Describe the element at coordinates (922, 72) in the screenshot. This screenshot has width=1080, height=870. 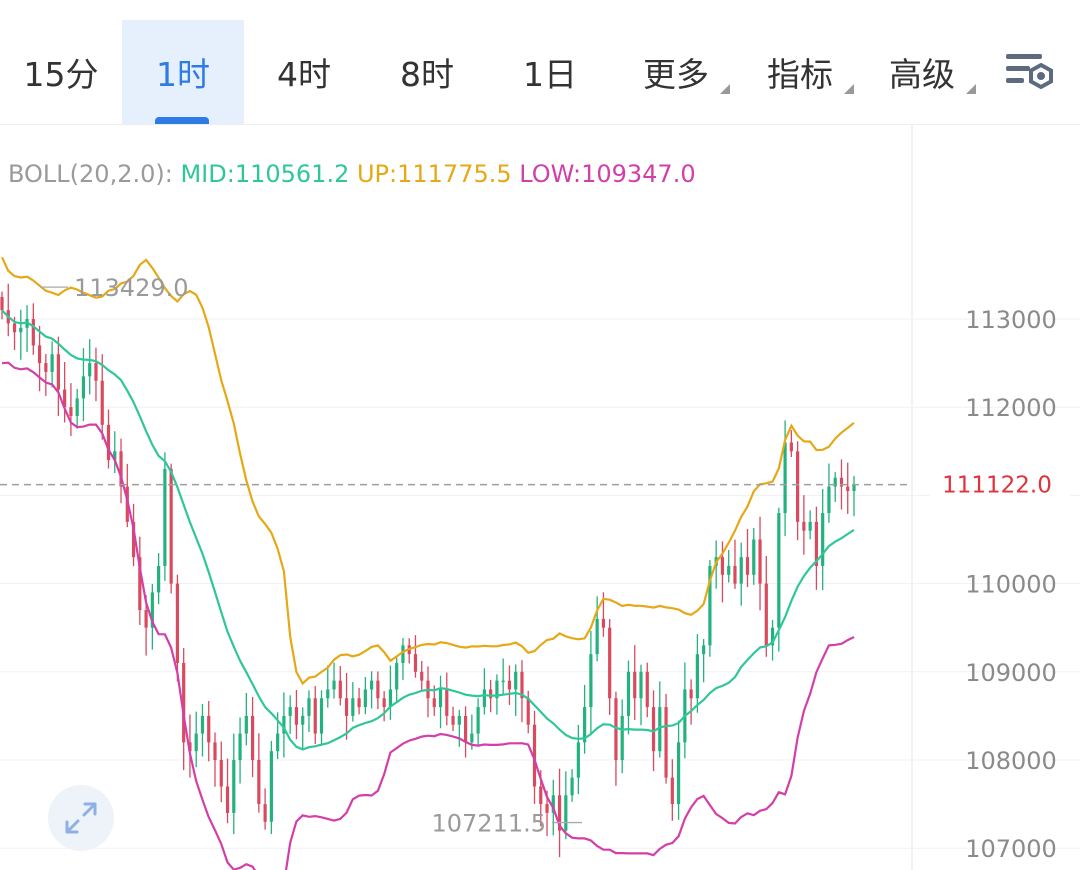
I see `tab-advanced: 高级` at that location.